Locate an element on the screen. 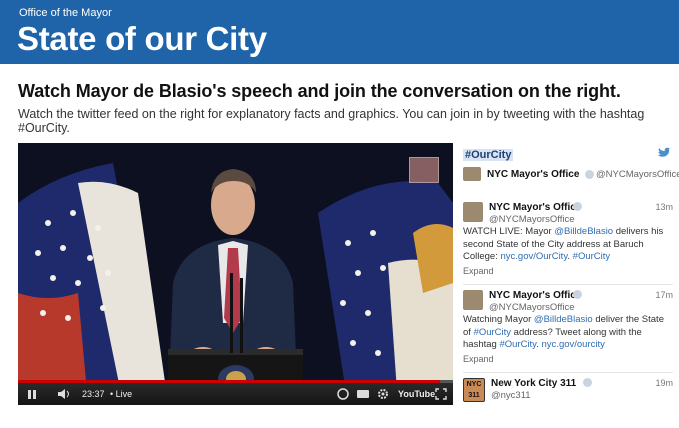 The width and height of the screenshot is (679, 428). video-time: 23:37 is located at coordinates (93, 394).